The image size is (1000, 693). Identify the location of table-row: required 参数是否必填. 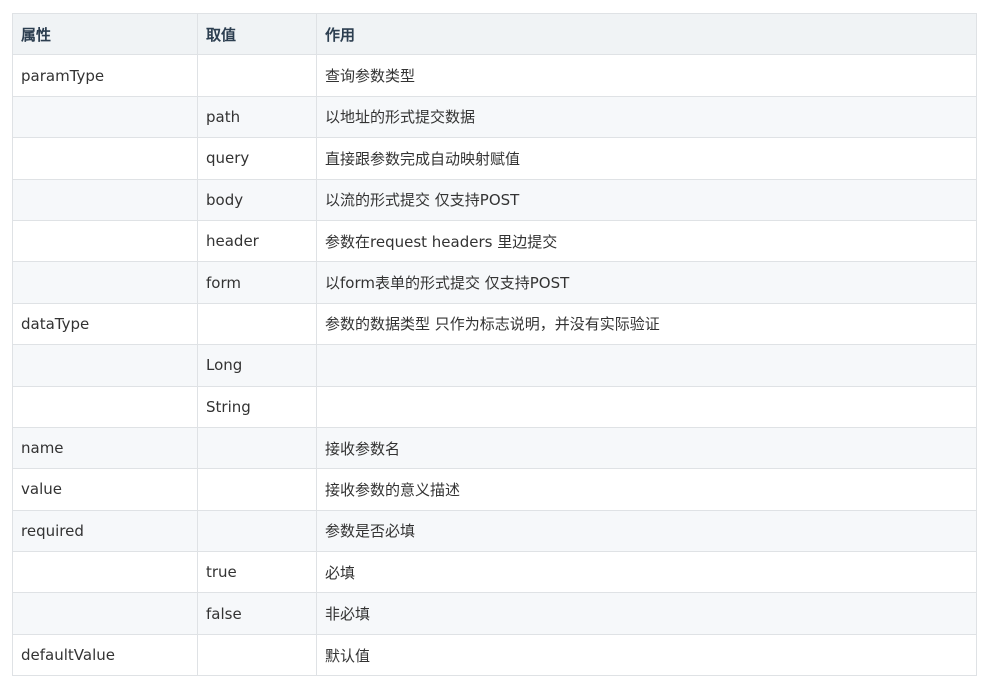
(494, 531).